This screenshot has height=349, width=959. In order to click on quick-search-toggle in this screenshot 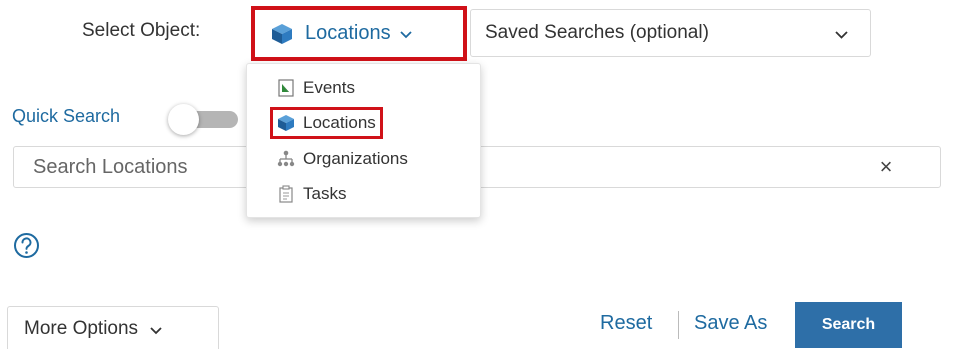, I will do `click(203, 119)`.